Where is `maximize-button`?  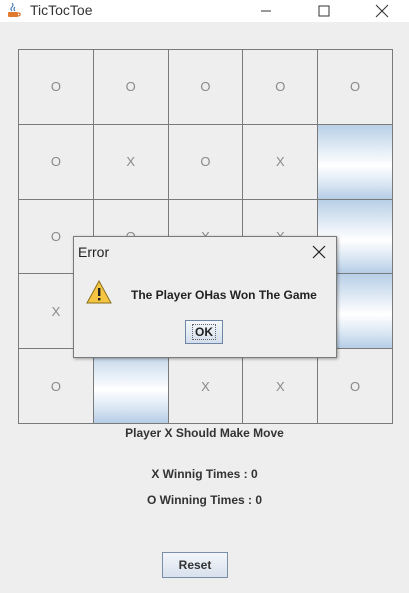
maximize-button is located at coordinates (324, 11).